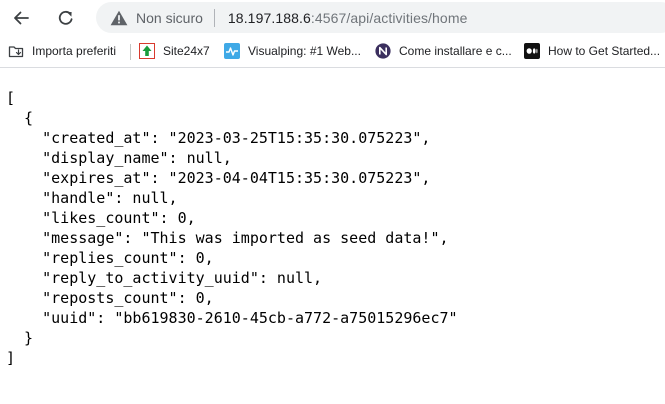  What do you see at coordinates (110, 258) in the screenshot?
I see `json-line: "replies_count": 0,` at bounding box center [110, 258].